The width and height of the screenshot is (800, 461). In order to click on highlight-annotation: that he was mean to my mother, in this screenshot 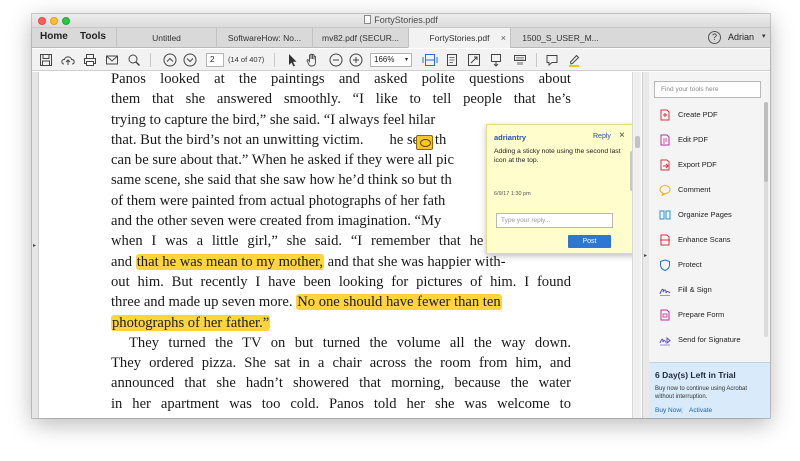, I will do `click(229, 261)`.